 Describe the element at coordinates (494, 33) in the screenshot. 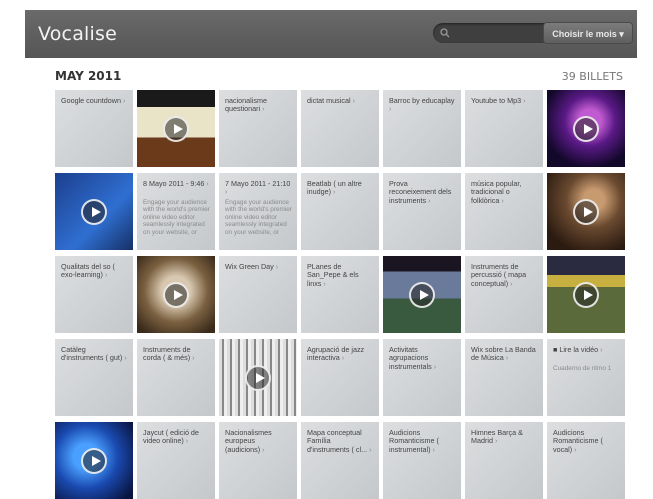

I see `search-input` at that location.